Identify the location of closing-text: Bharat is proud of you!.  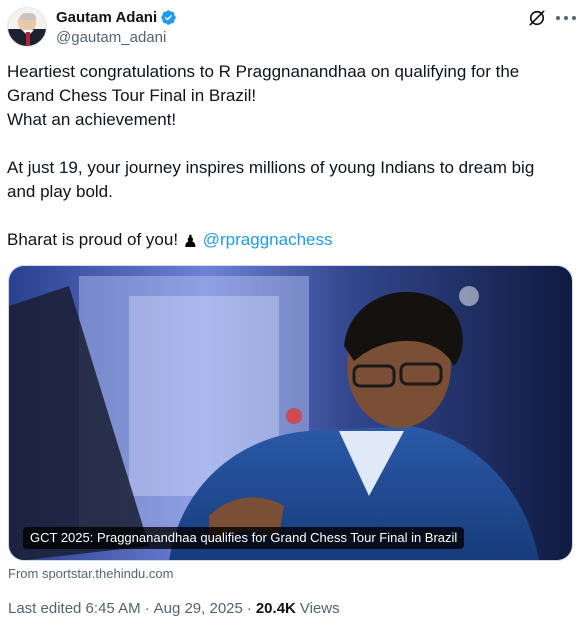
(95, 239).